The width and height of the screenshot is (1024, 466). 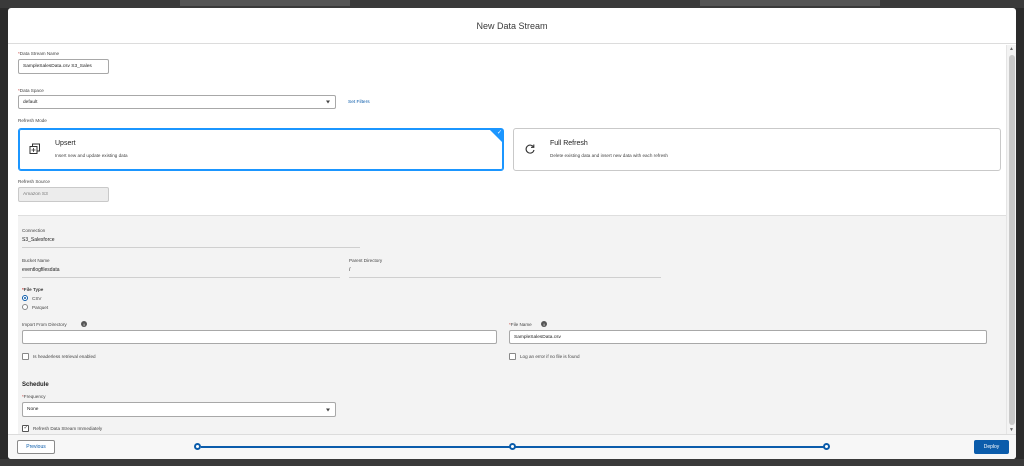 I want to click on upsert-description: Insert new and update existing data, so click(x=91, y=155).